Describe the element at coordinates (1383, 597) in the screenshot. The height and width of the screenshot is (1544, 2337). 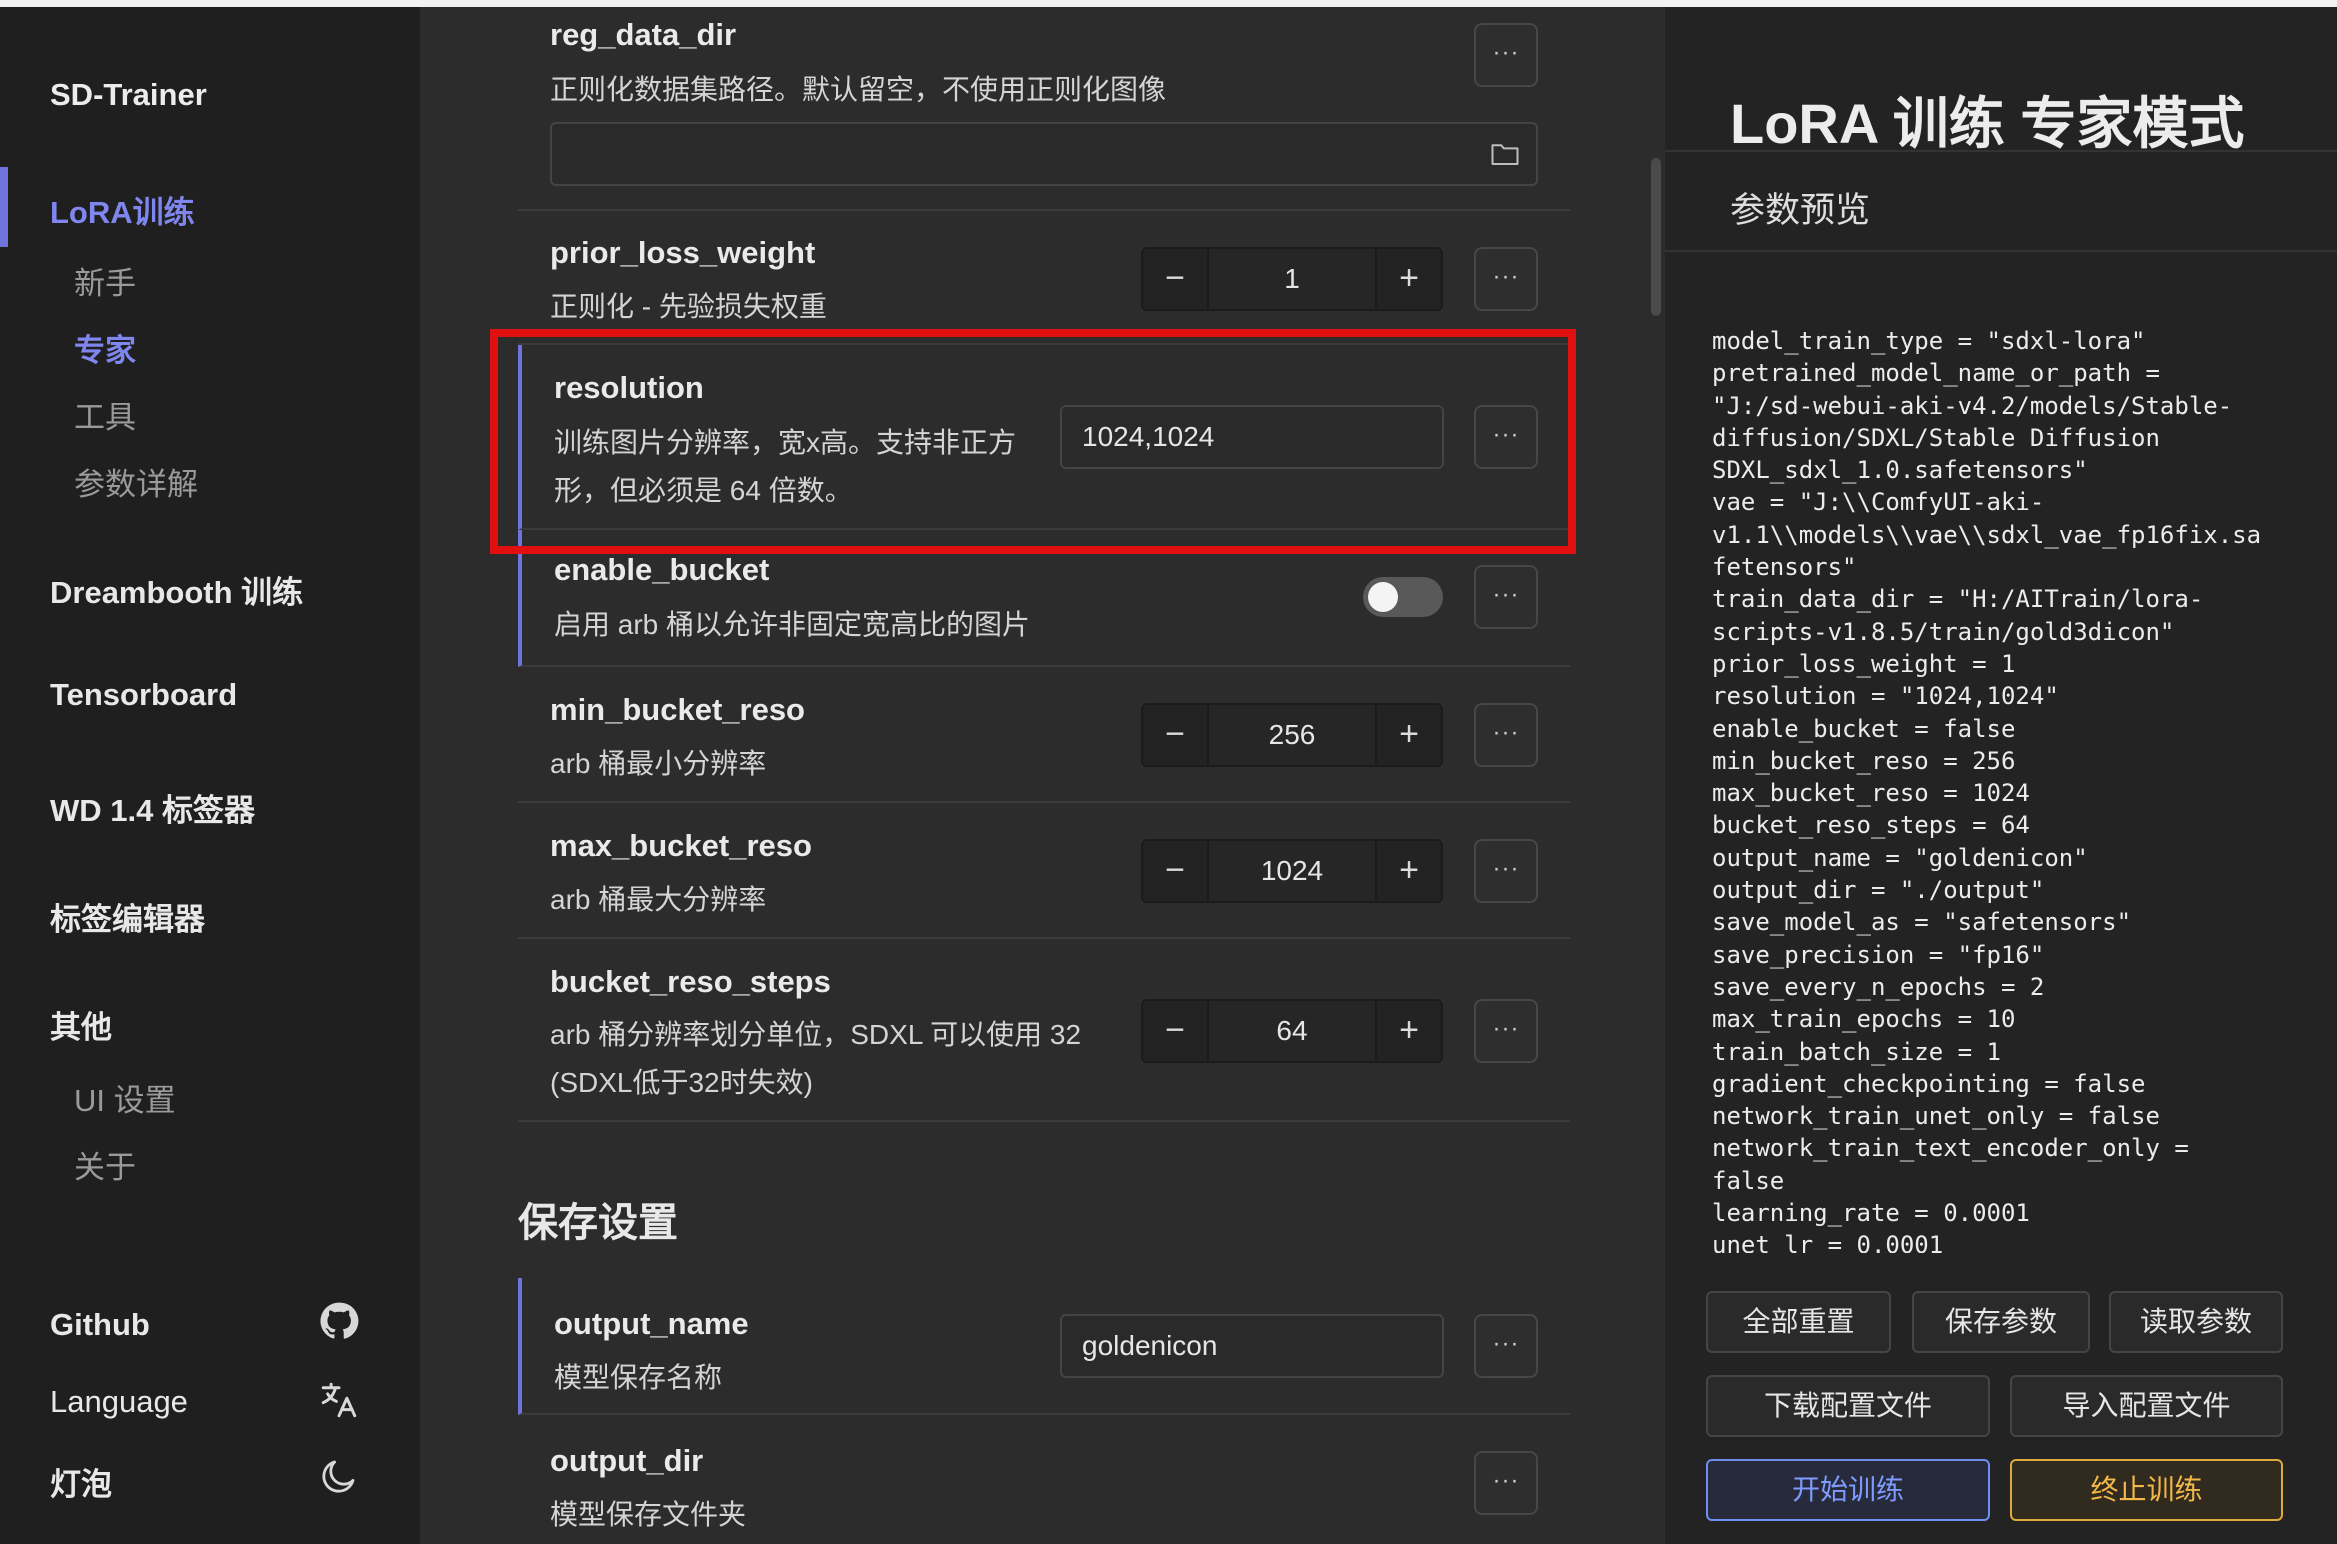
I see `toggle-knob` at that location.